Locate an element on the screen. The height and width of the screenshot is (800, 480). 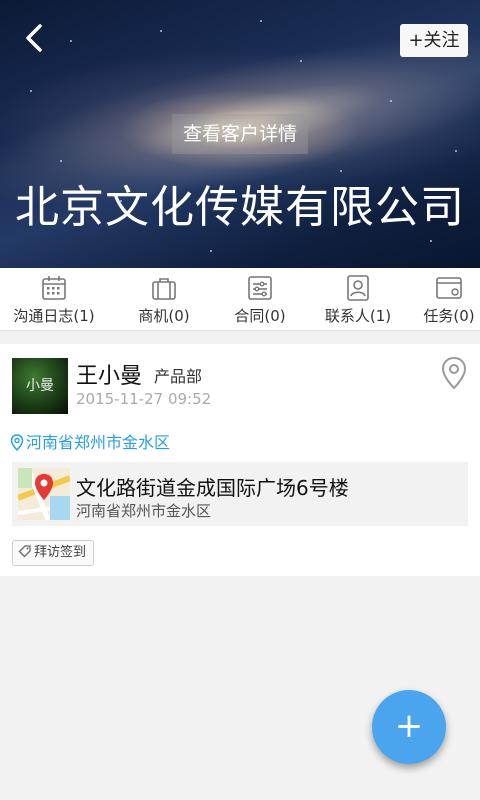
tag-label: 拜访签到 is located at coordinates (60, 552).